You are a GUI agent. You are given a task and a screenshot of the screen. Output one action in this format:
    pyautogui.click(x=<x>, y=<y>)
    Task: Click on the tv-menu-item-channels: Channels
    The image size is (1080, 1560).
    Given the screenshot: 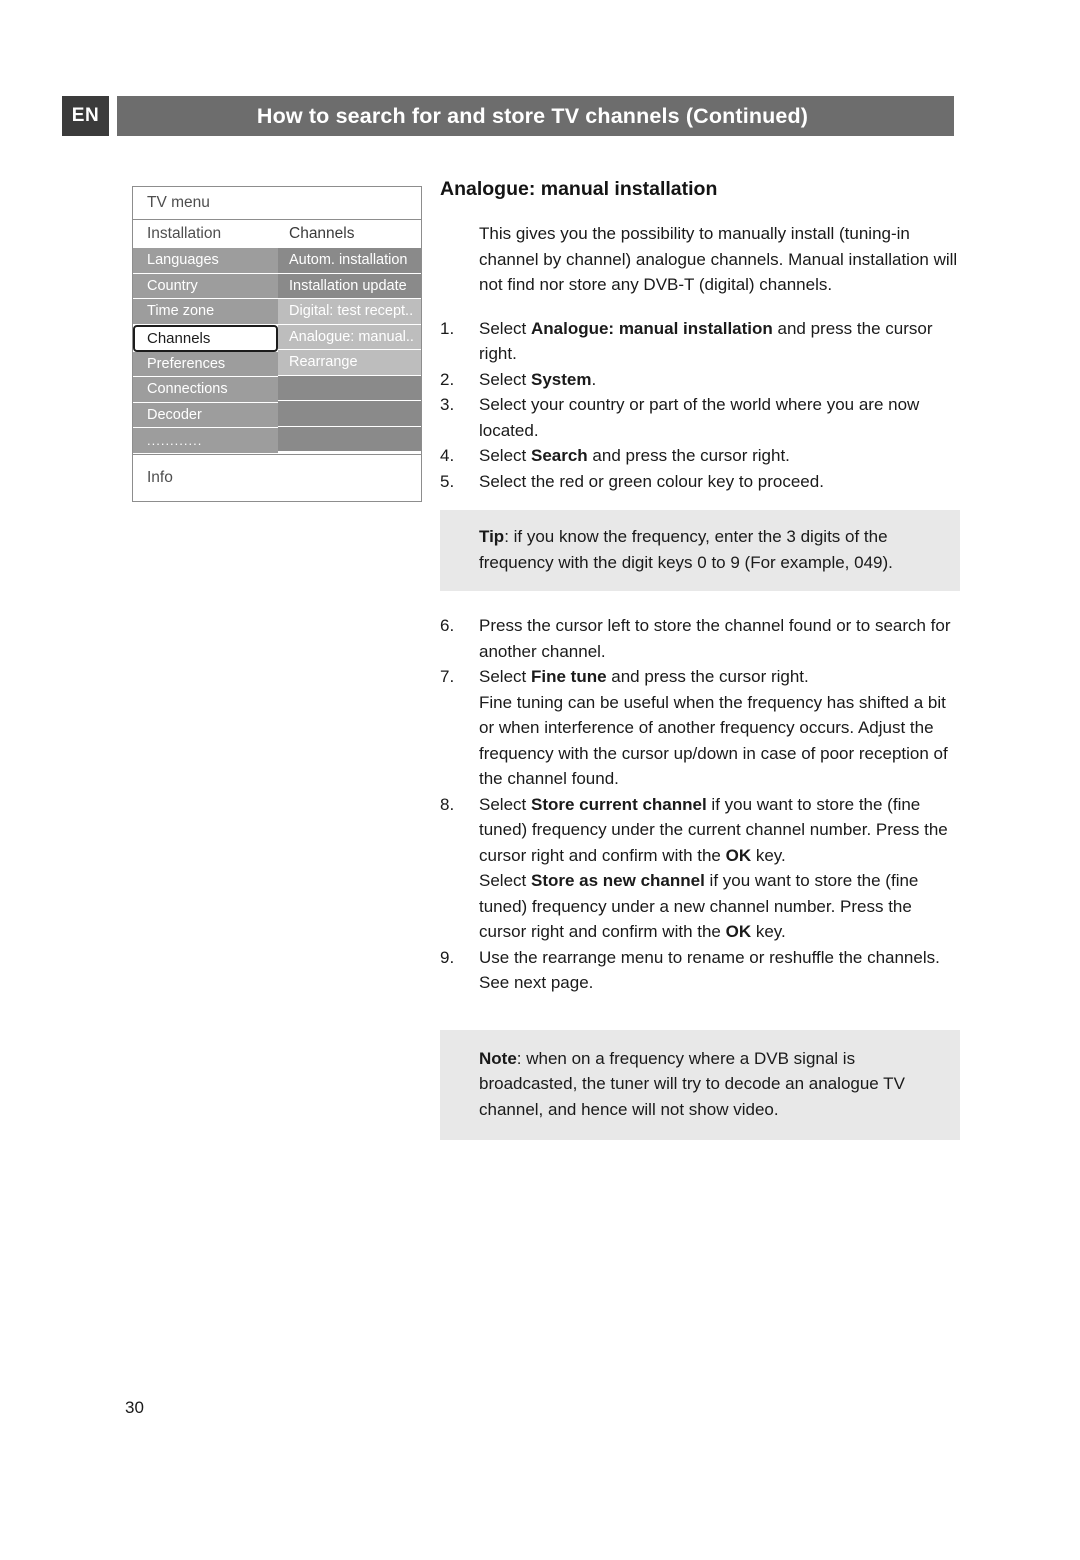 What is the action you would take?
    pyautogui.click(x=205, y=338)
    